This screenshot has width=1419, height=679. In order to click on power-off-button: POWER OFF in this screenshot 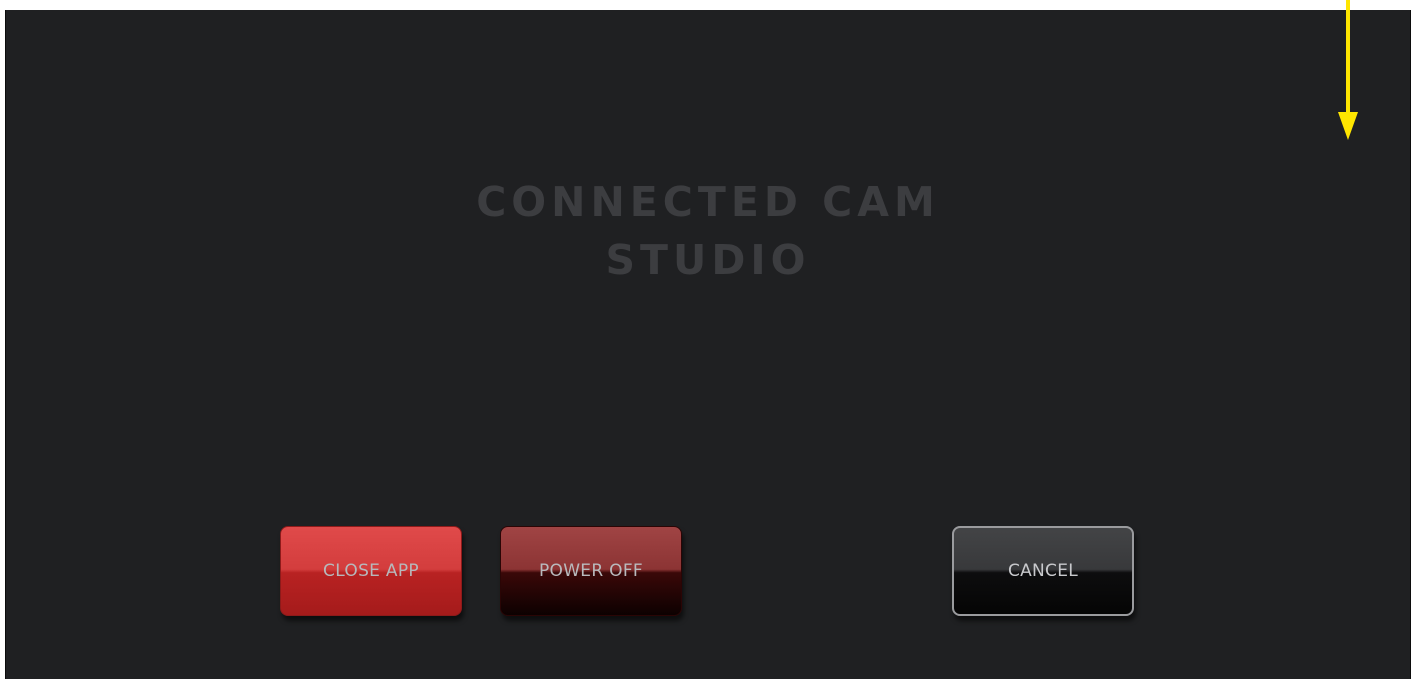, I will do `click(591, 571)`.